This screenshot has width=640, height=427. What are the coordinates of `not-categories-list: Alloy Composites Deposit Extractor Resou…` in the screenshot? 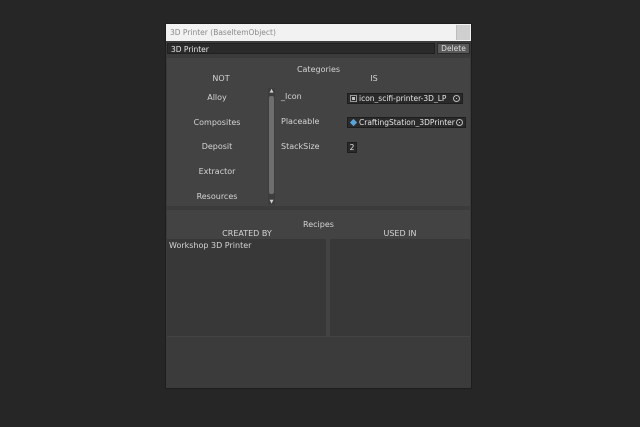 It's located at (217, 148).